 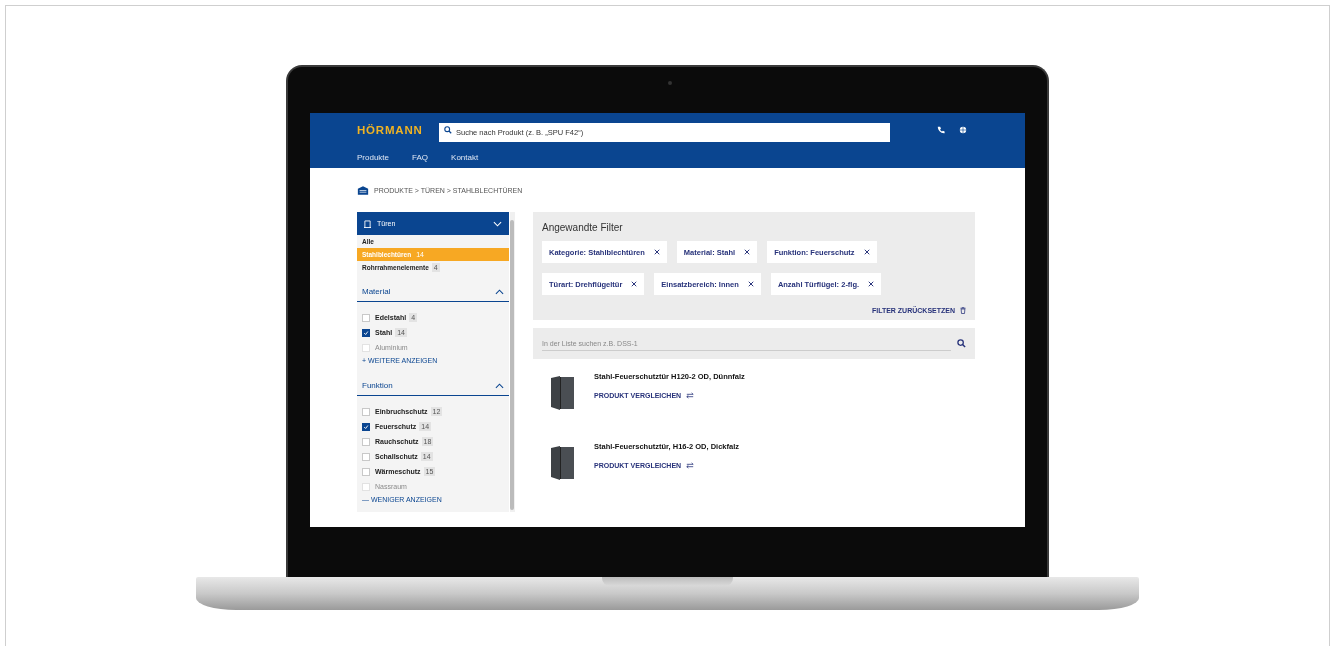 What do you see at coordinates (398, 130) in the screenshot?
I see `logo: HÖRMANN` at bounding box center [398, 130].